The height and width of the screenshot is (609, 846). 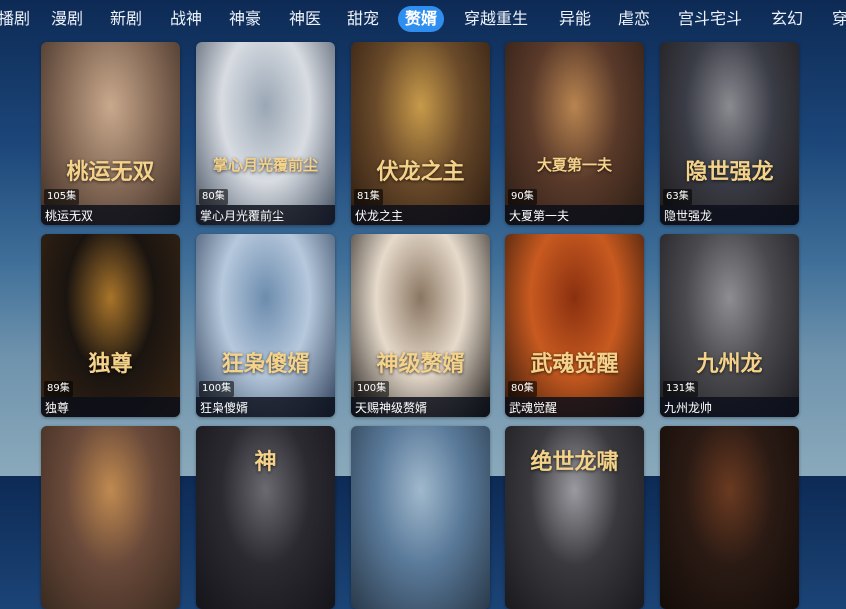 What do you see at coordinates (729, 325) in the screenshot?
I see `drama-card: 九州龙 131集 九州龙帅` at bounding box center [729, 325].